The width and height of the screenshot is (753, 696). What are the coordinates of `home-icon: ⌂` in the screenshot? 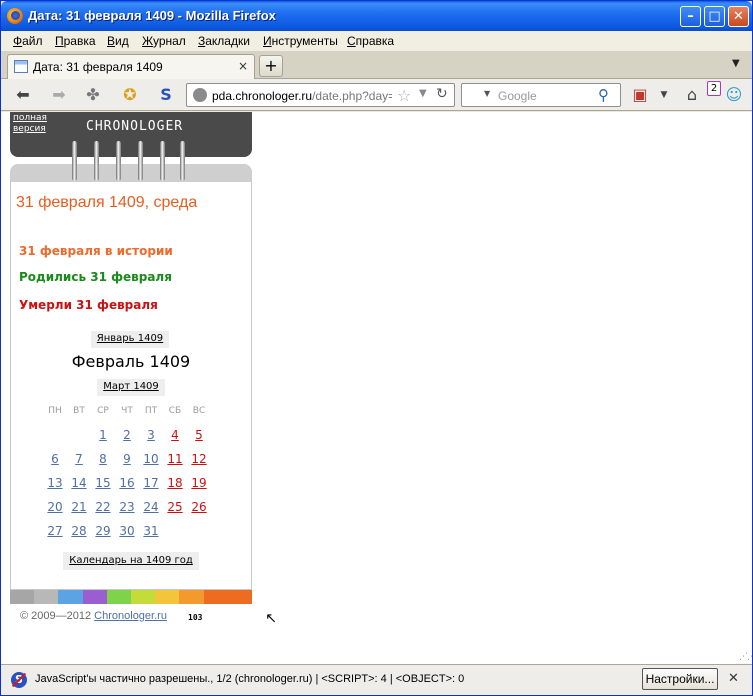 It's located at (692, 95).